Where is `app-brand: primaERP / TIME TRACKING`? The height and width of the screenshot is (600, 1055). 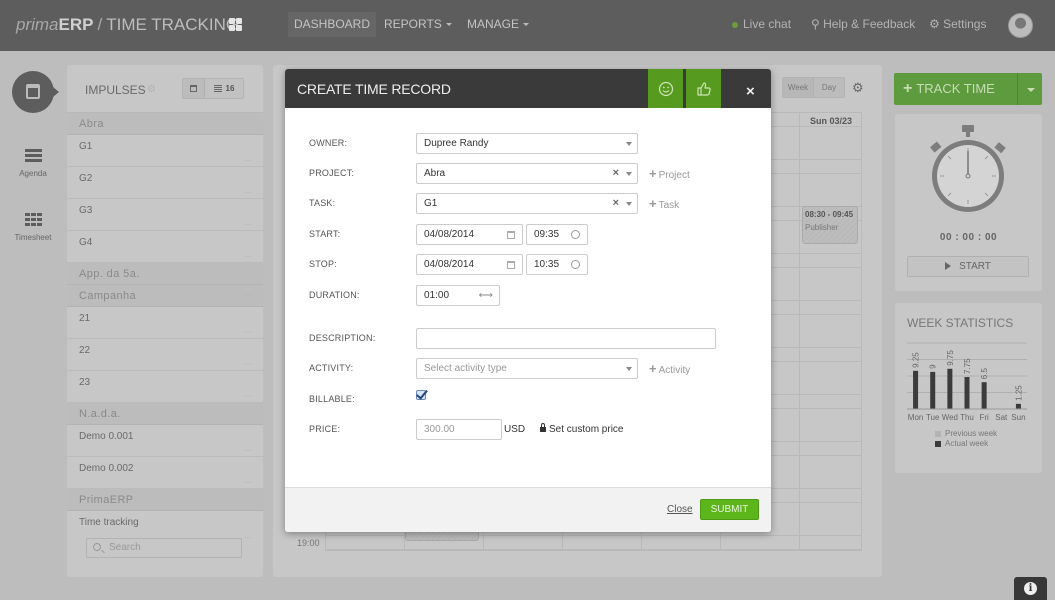 app-brand: primaERP / TIME TRACKING is located at coordinates (127, 25).